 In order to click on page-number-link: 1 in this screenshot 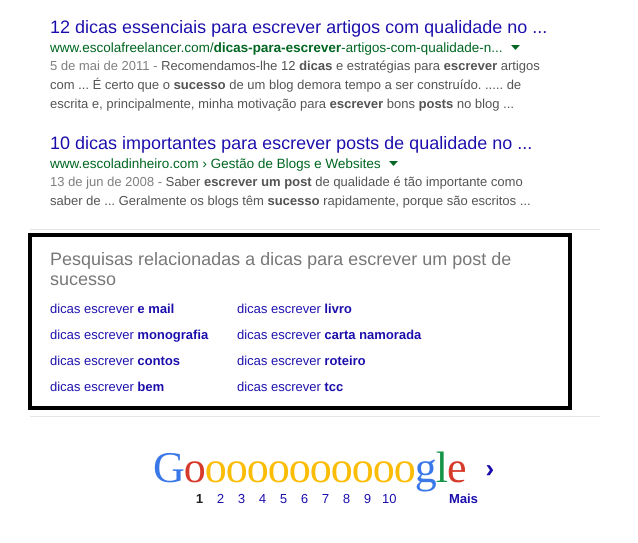, I will do `click(199, 498)`.